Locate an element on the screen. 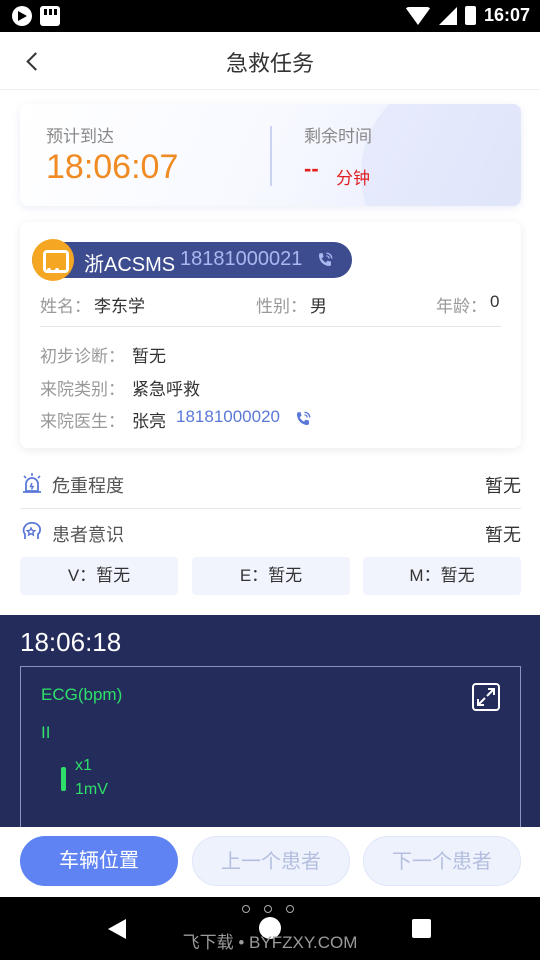 The width and height of the screenshot is (540, 960). expand-icon is located at coordinates (486, 697).